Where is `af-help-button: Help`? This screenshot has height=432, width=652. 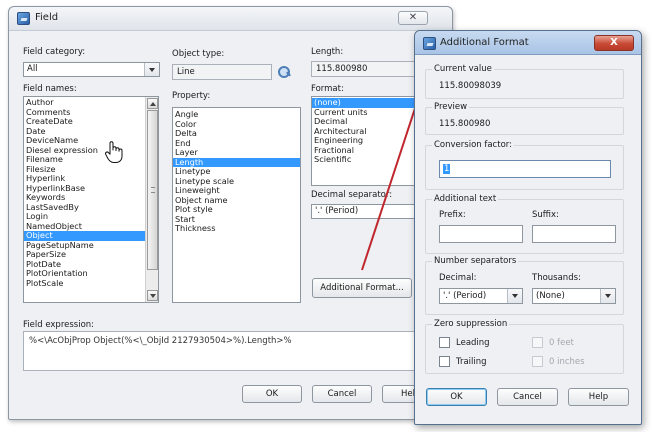 af-help-button: Help is located at coordinates (598, 397).